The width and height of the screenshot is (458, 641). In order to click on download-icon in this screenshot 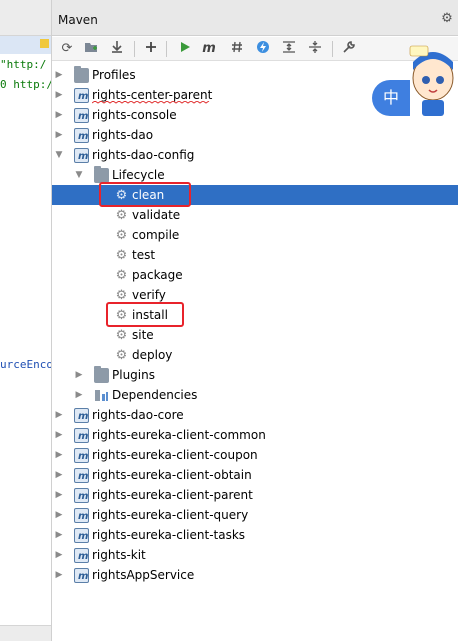, I will do `click(117, 49)`.